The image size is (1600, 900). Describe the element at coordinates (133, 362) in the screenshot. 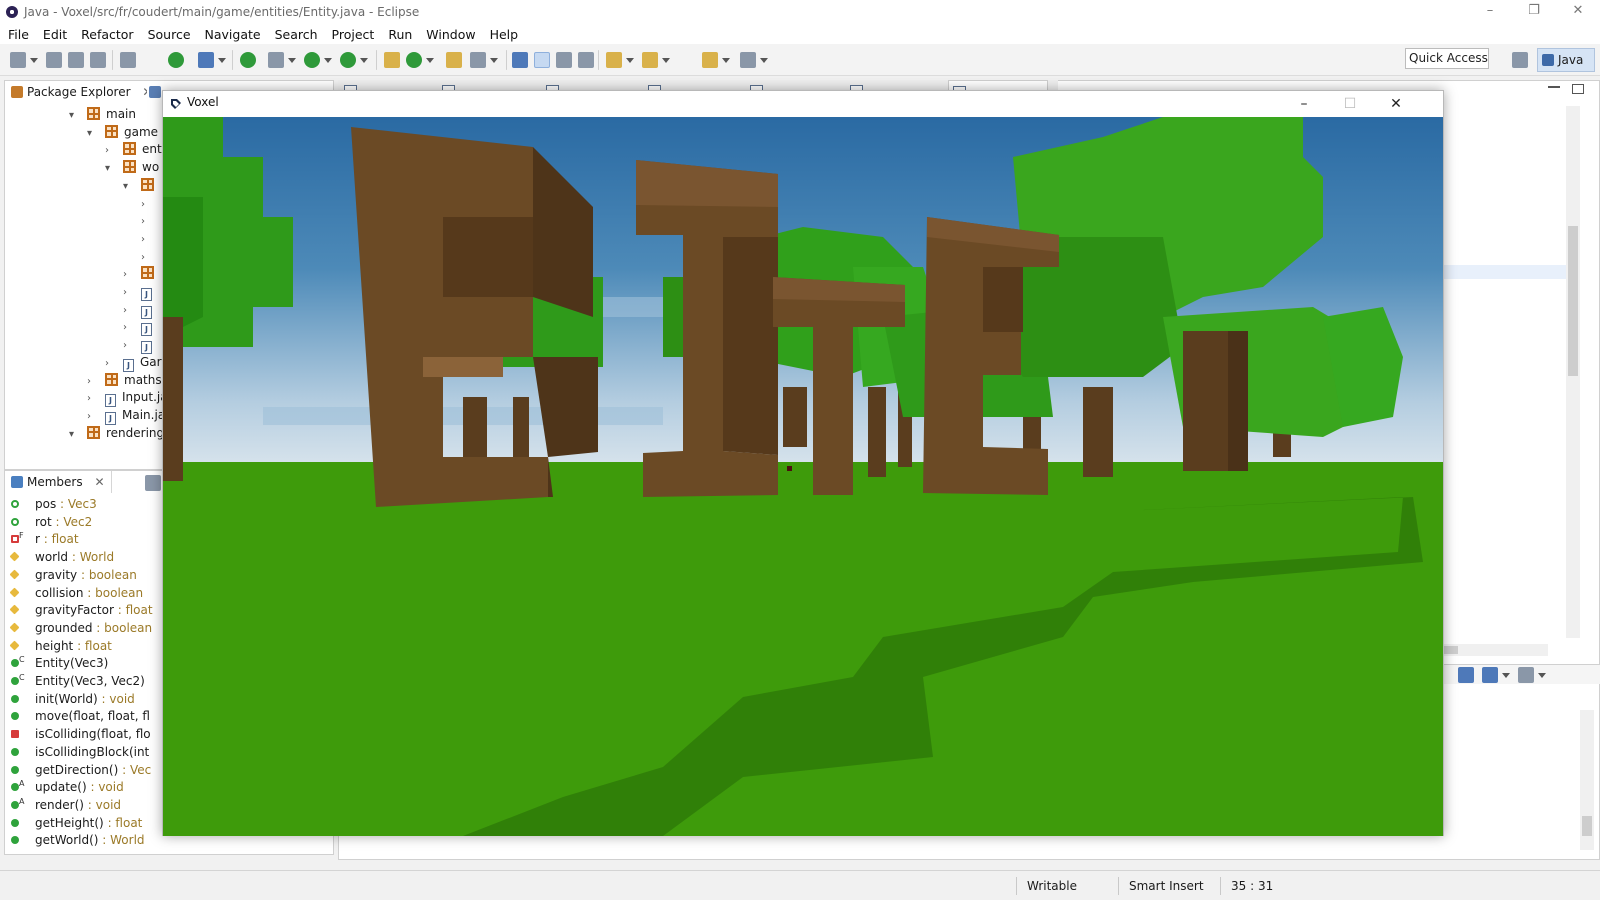

I see `tree-item: › J Gar` at that location.